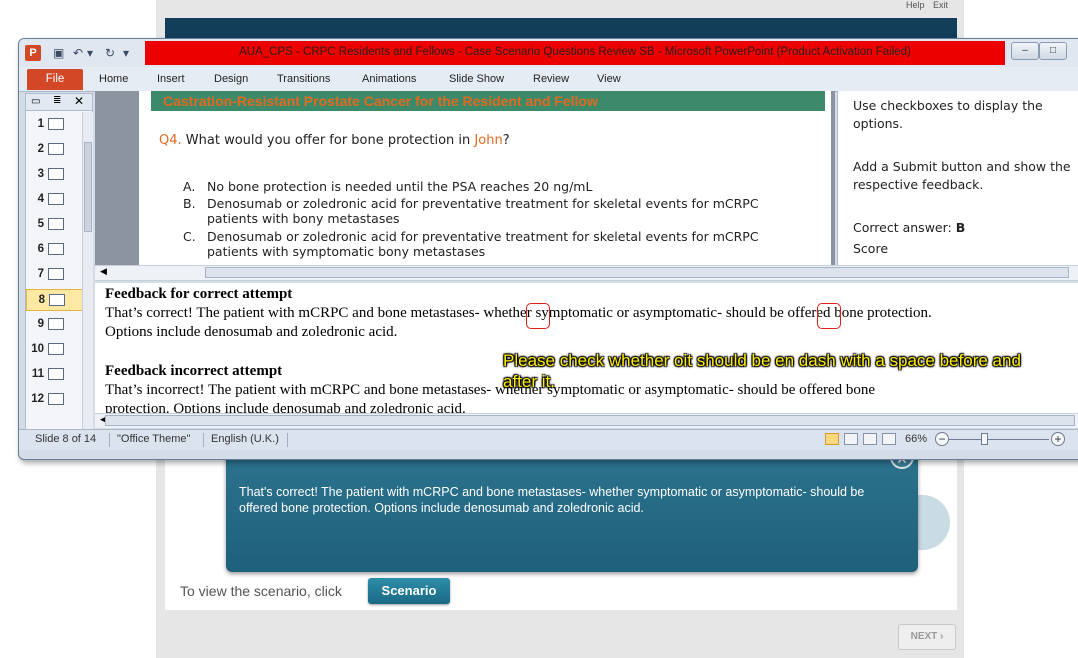  I want to click on undo-dropdown-icon: ▾, so click(90, 53).